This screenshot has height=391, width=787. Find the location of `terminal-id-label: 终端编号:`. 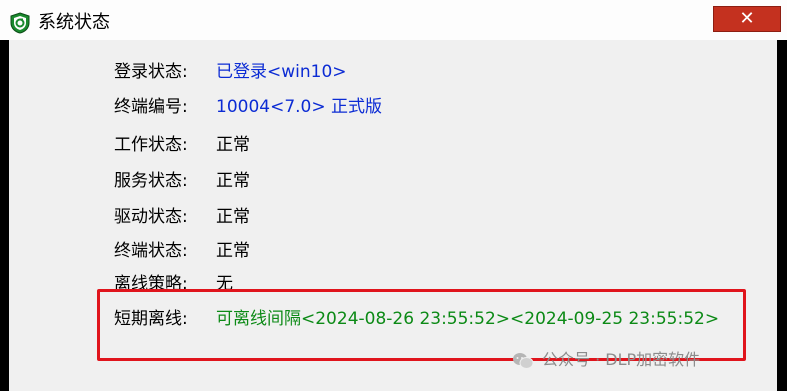

terminal-id-label: 终端编号: is located at coordinates (151, 107).